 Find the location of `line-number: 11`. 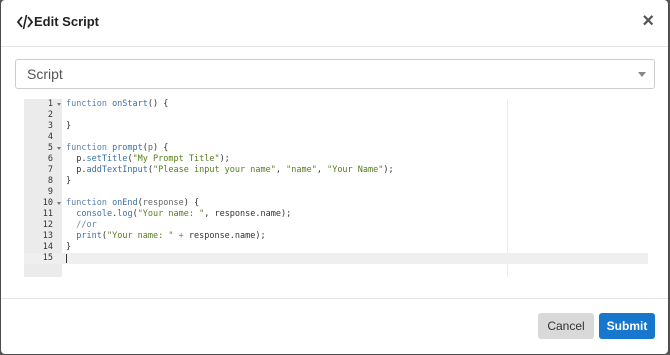

line-number: 11 is located at coordinates (47, 214).